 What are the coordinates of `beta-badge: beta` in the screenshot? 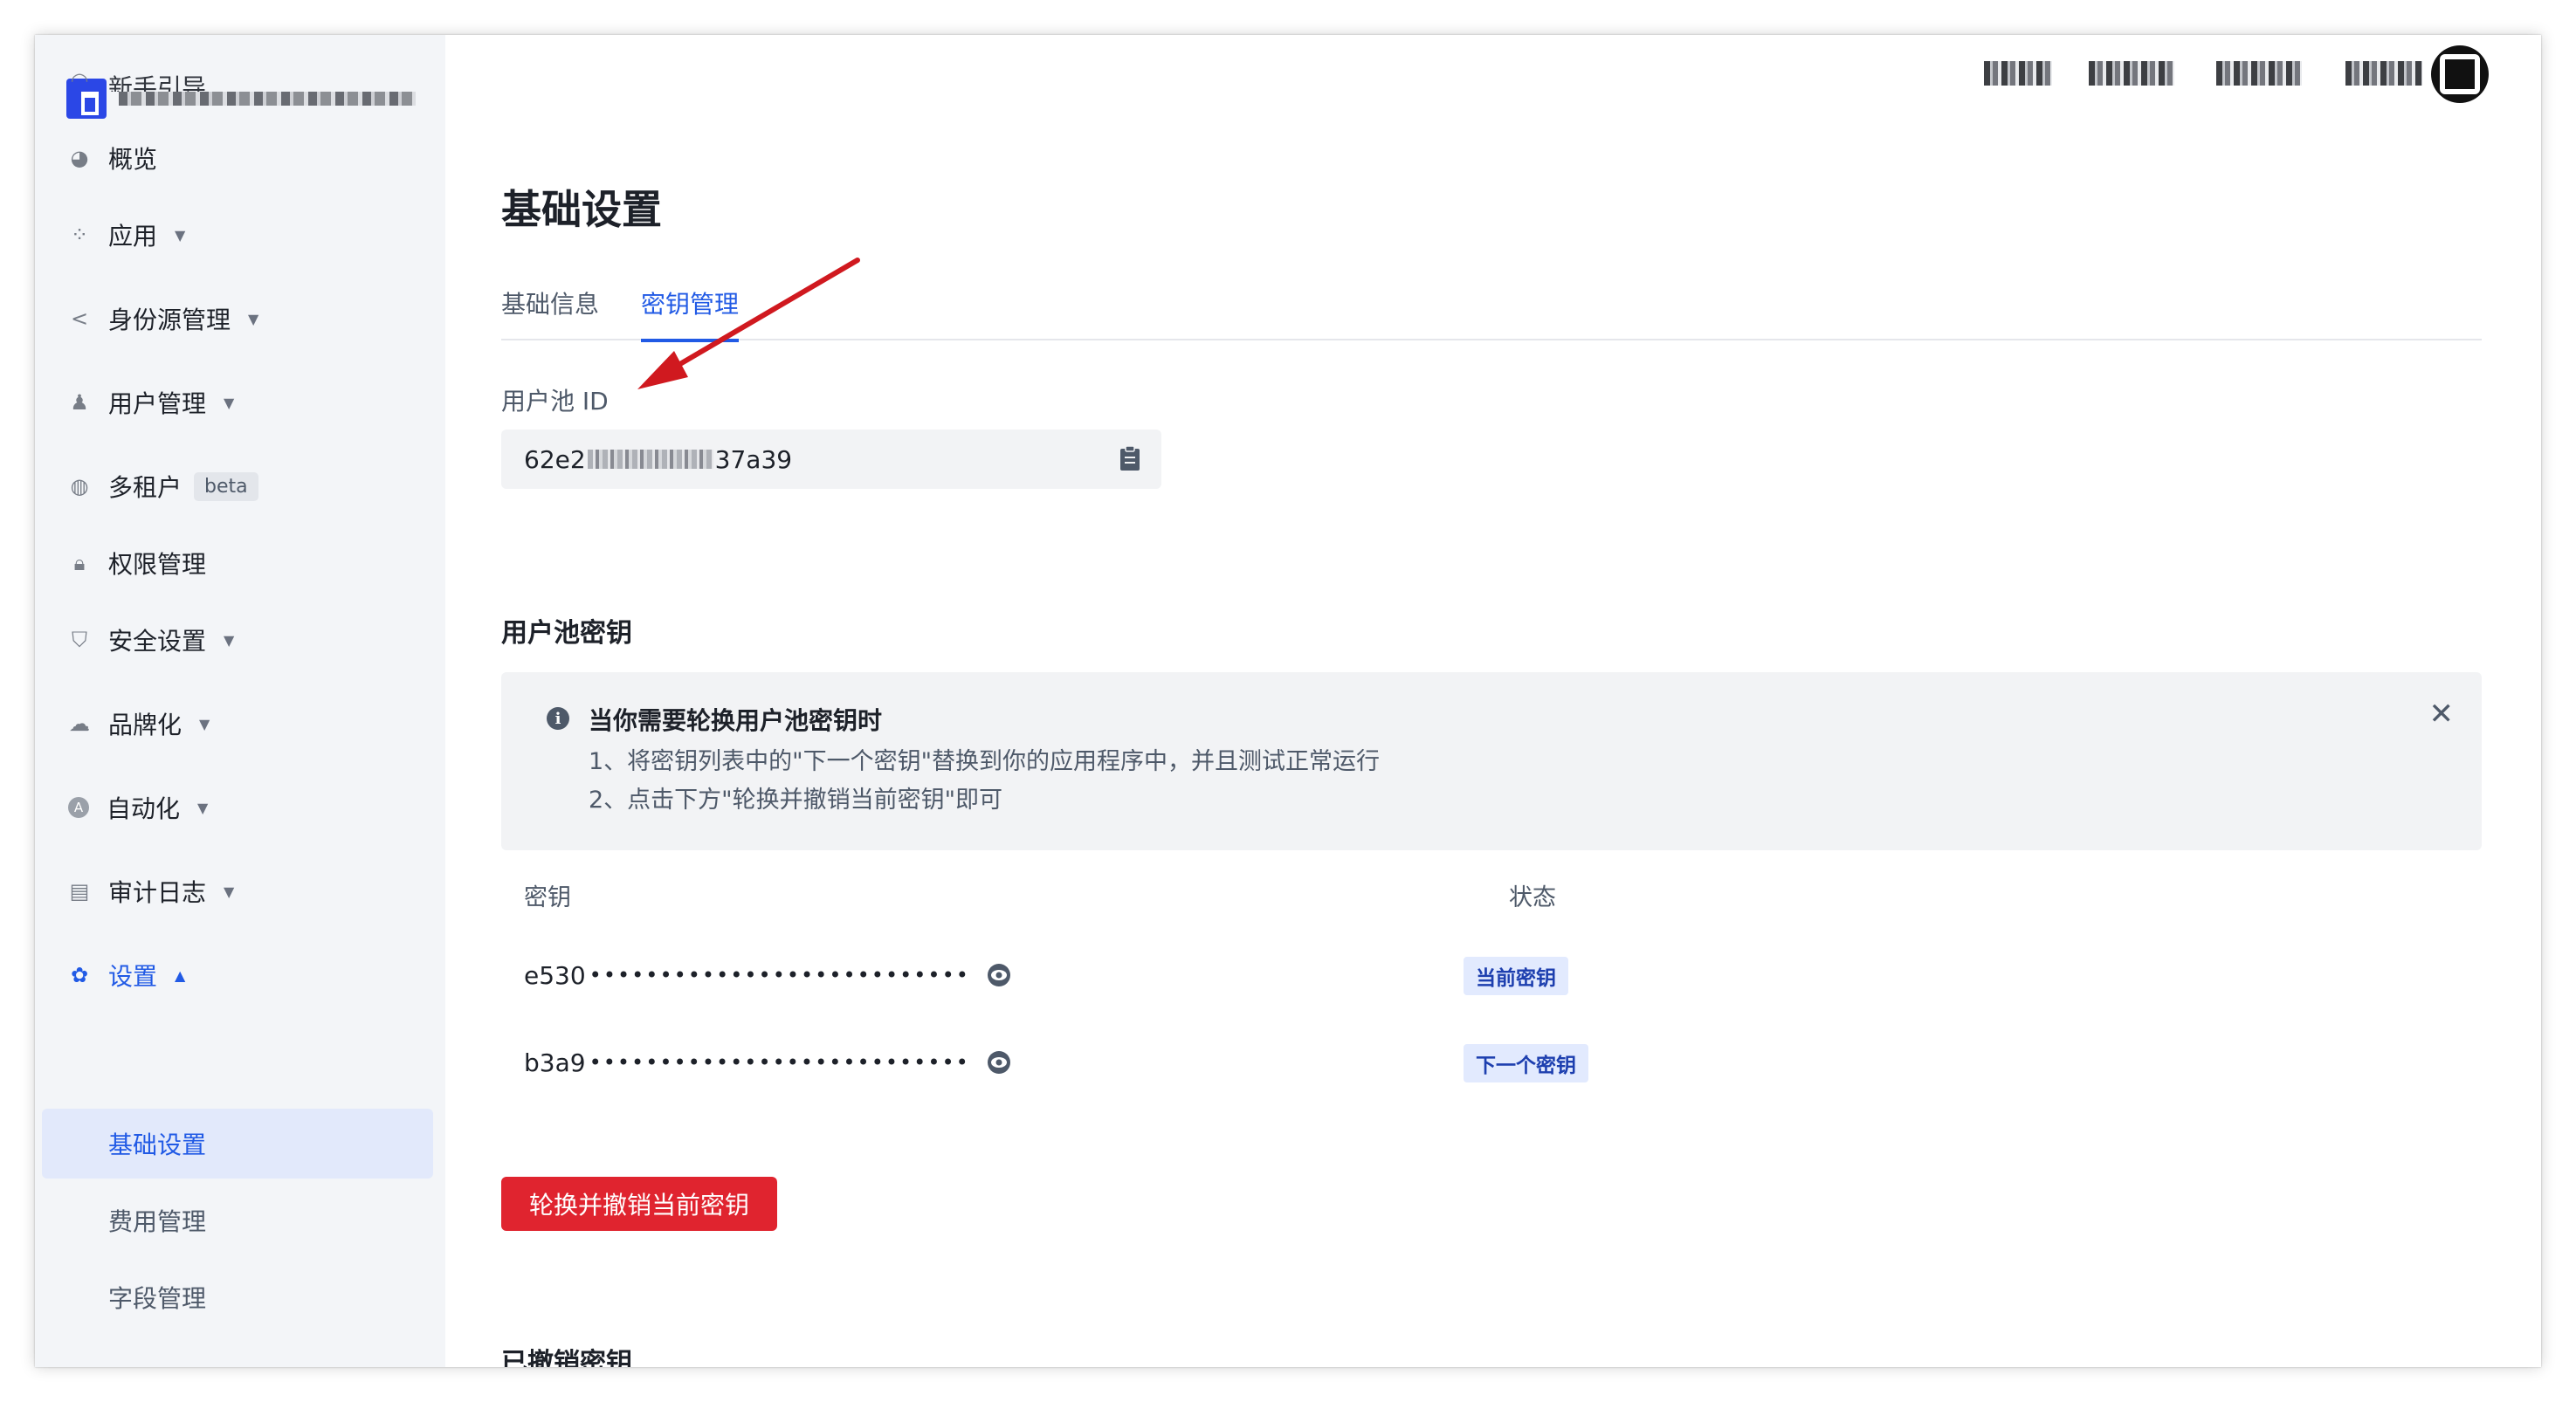 It's located at (226, 486).